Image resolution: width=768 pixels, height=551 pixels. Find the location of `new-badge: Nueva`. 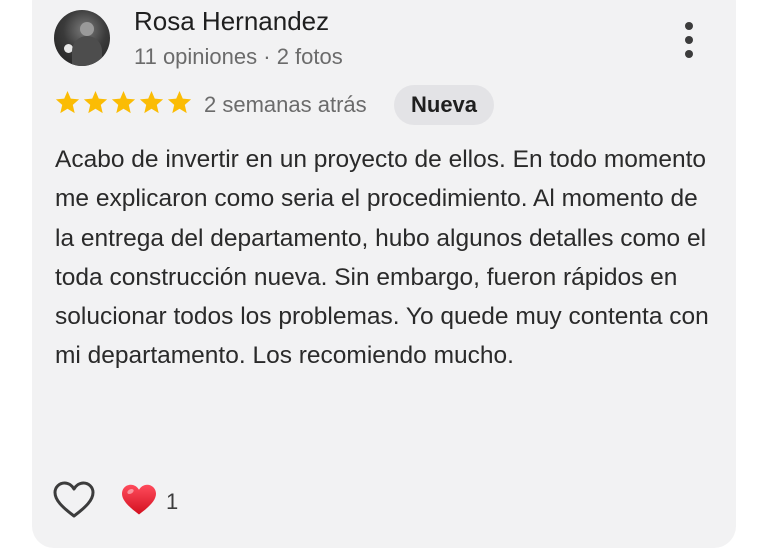

new-badge: Nueva is located at coordinates (444, 105).